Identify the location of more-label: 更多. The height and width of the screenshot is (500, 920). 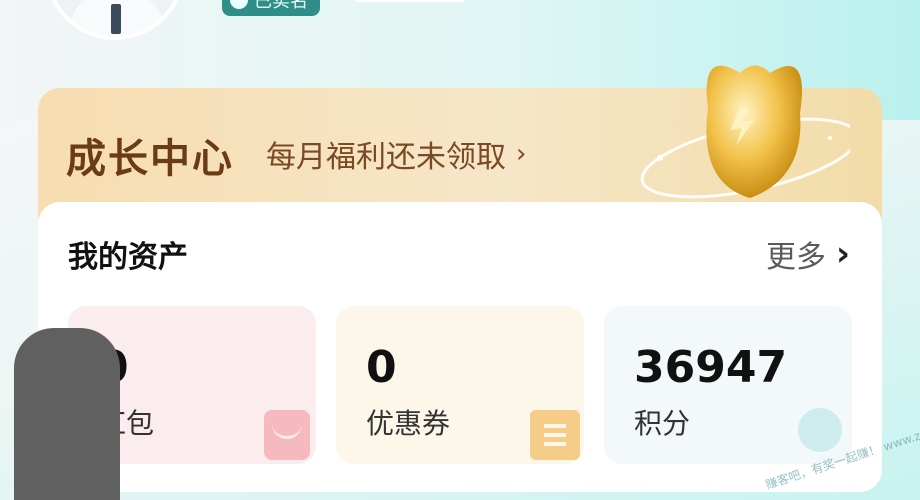
(795, 257).